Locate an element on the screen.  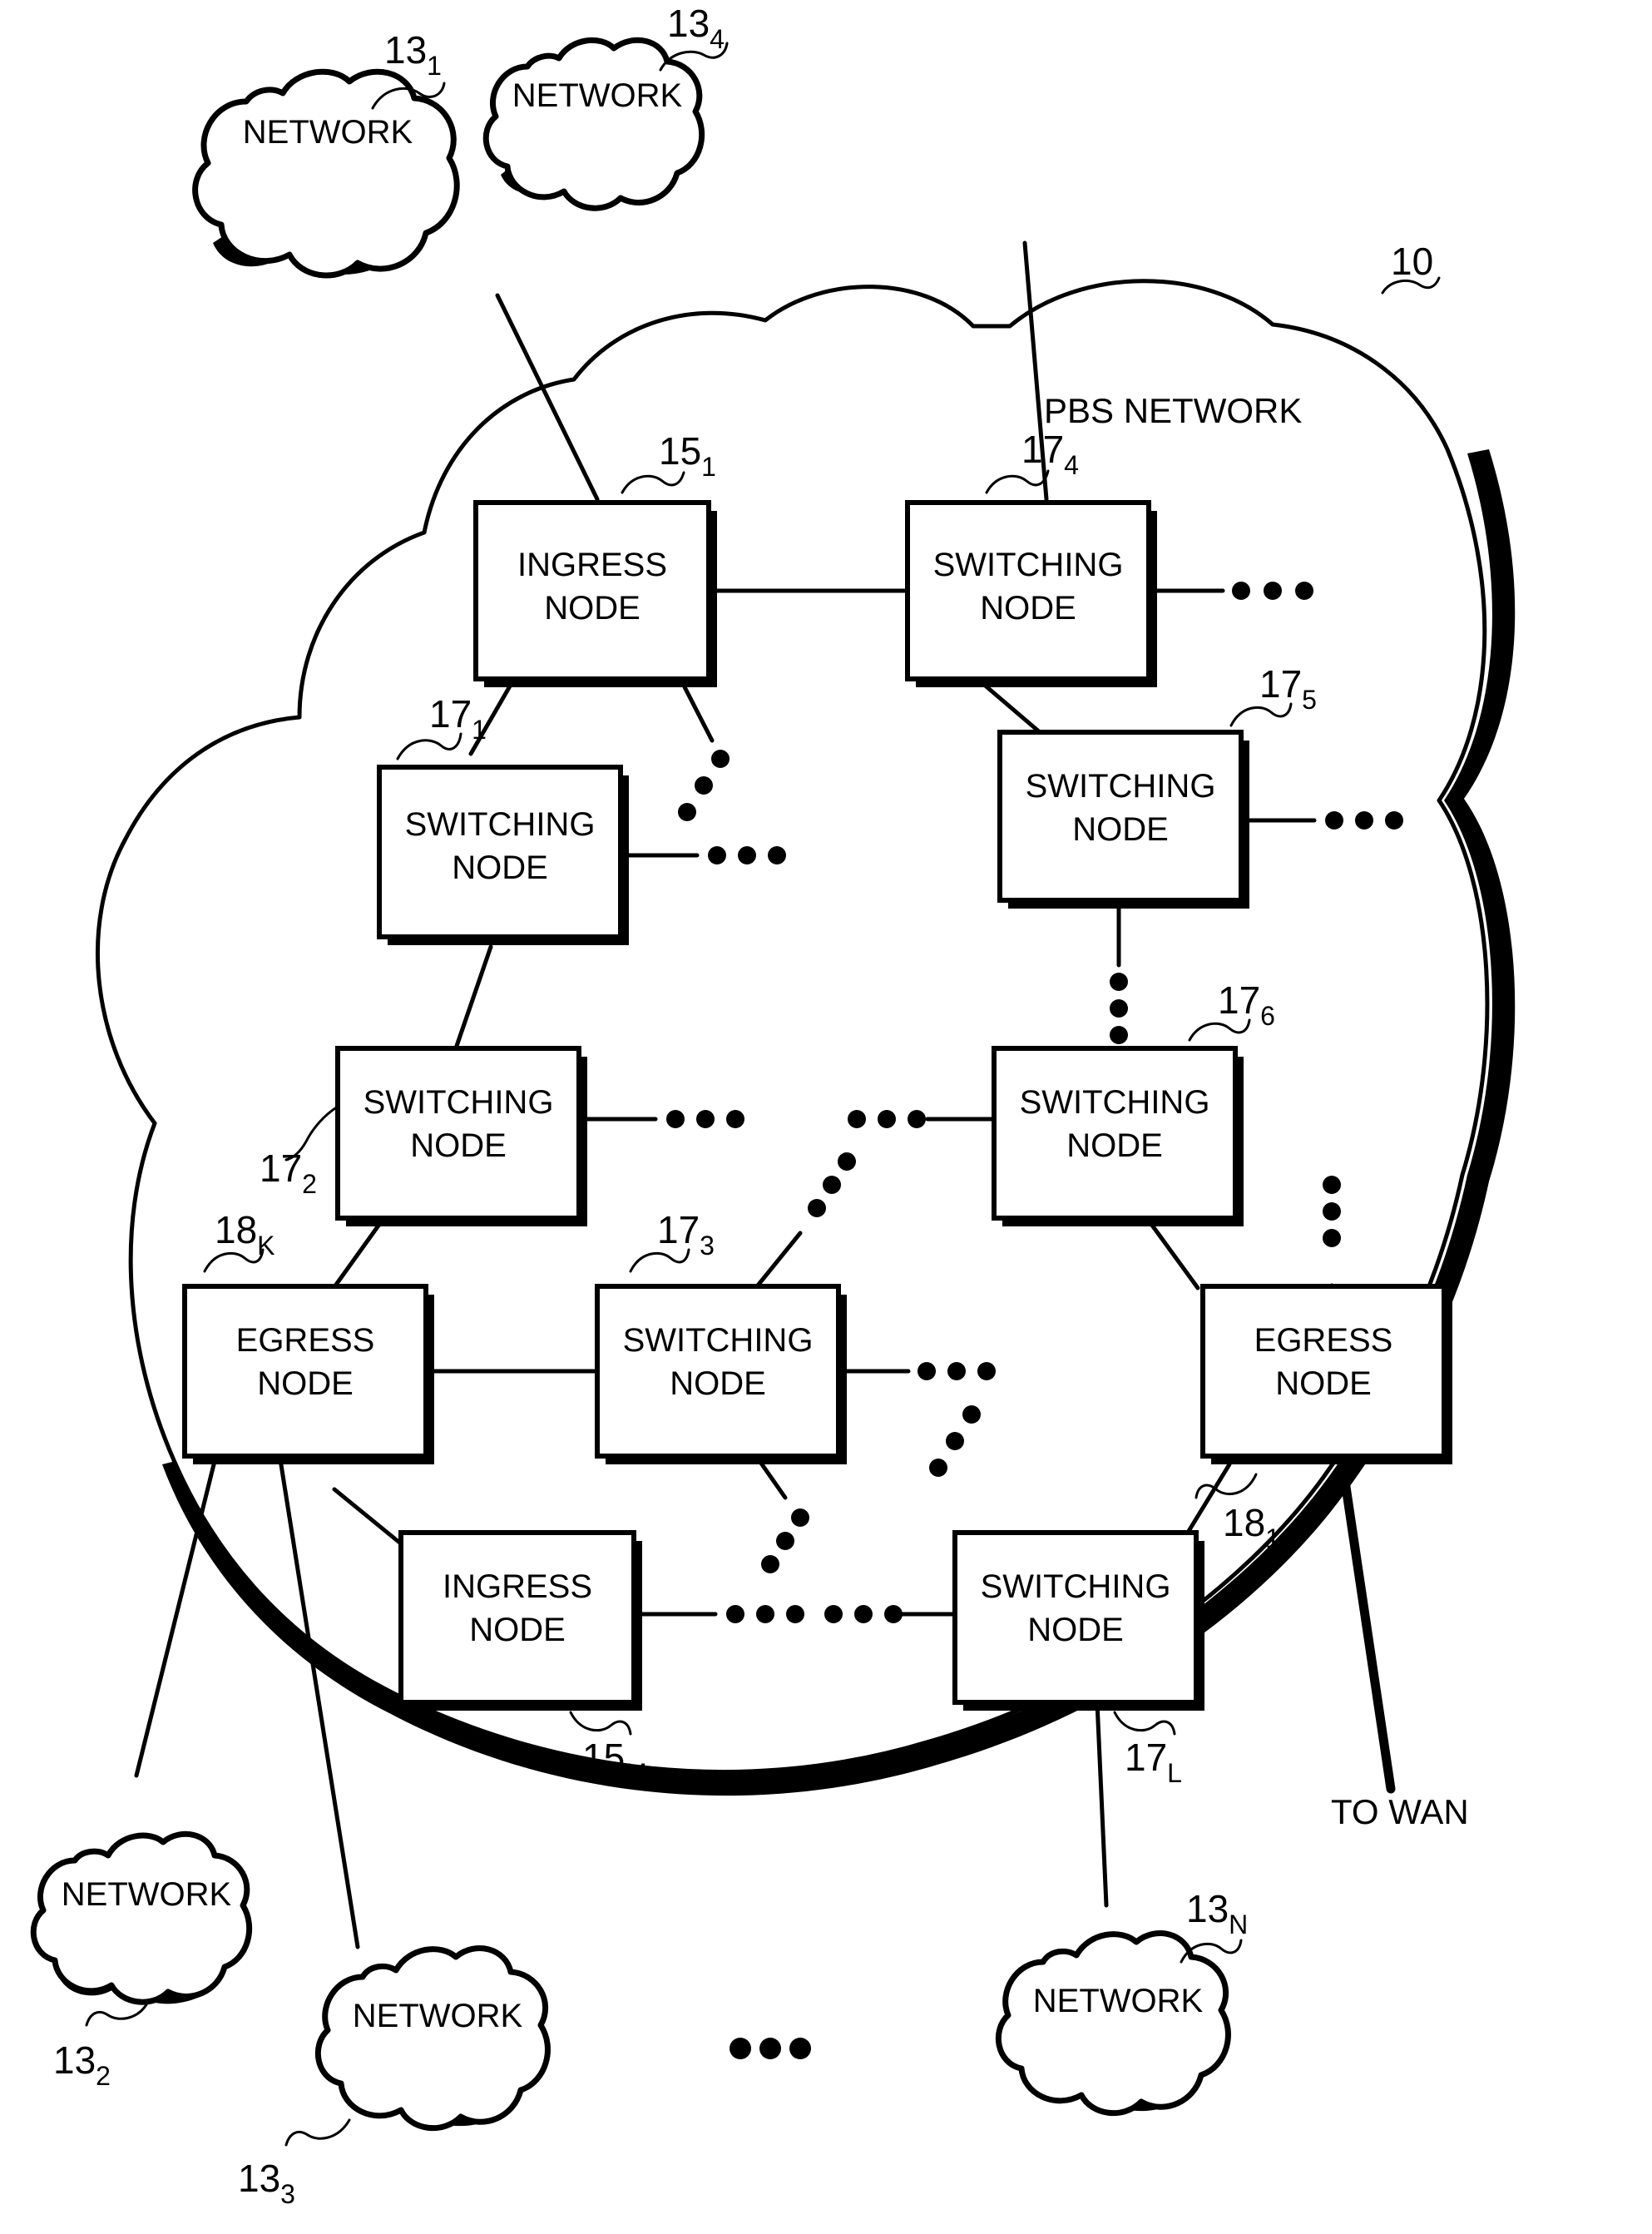
node-egress-18-k: EGRESS NODE is located at coordinates (308, 1374).